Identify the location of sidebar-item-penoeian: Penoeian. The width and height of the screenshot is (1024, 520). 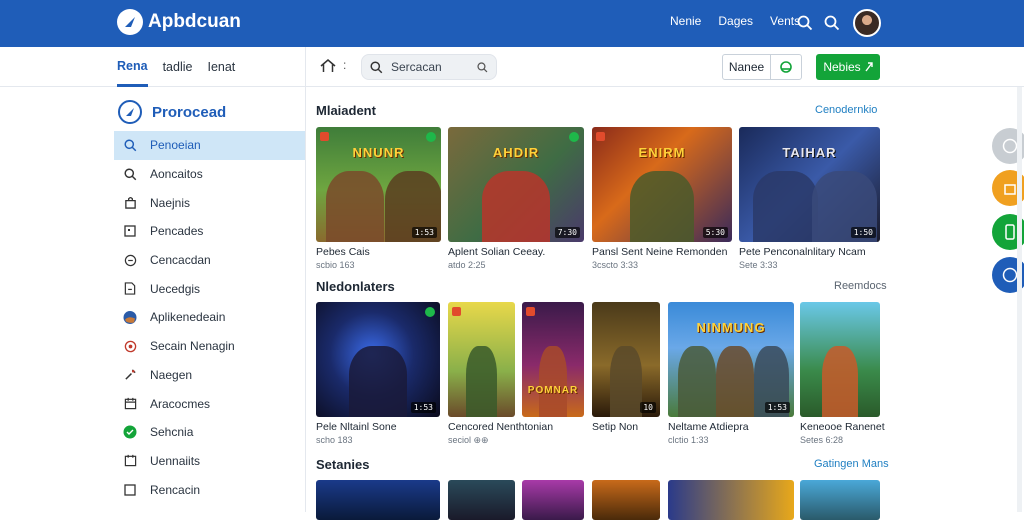
(209, 145).